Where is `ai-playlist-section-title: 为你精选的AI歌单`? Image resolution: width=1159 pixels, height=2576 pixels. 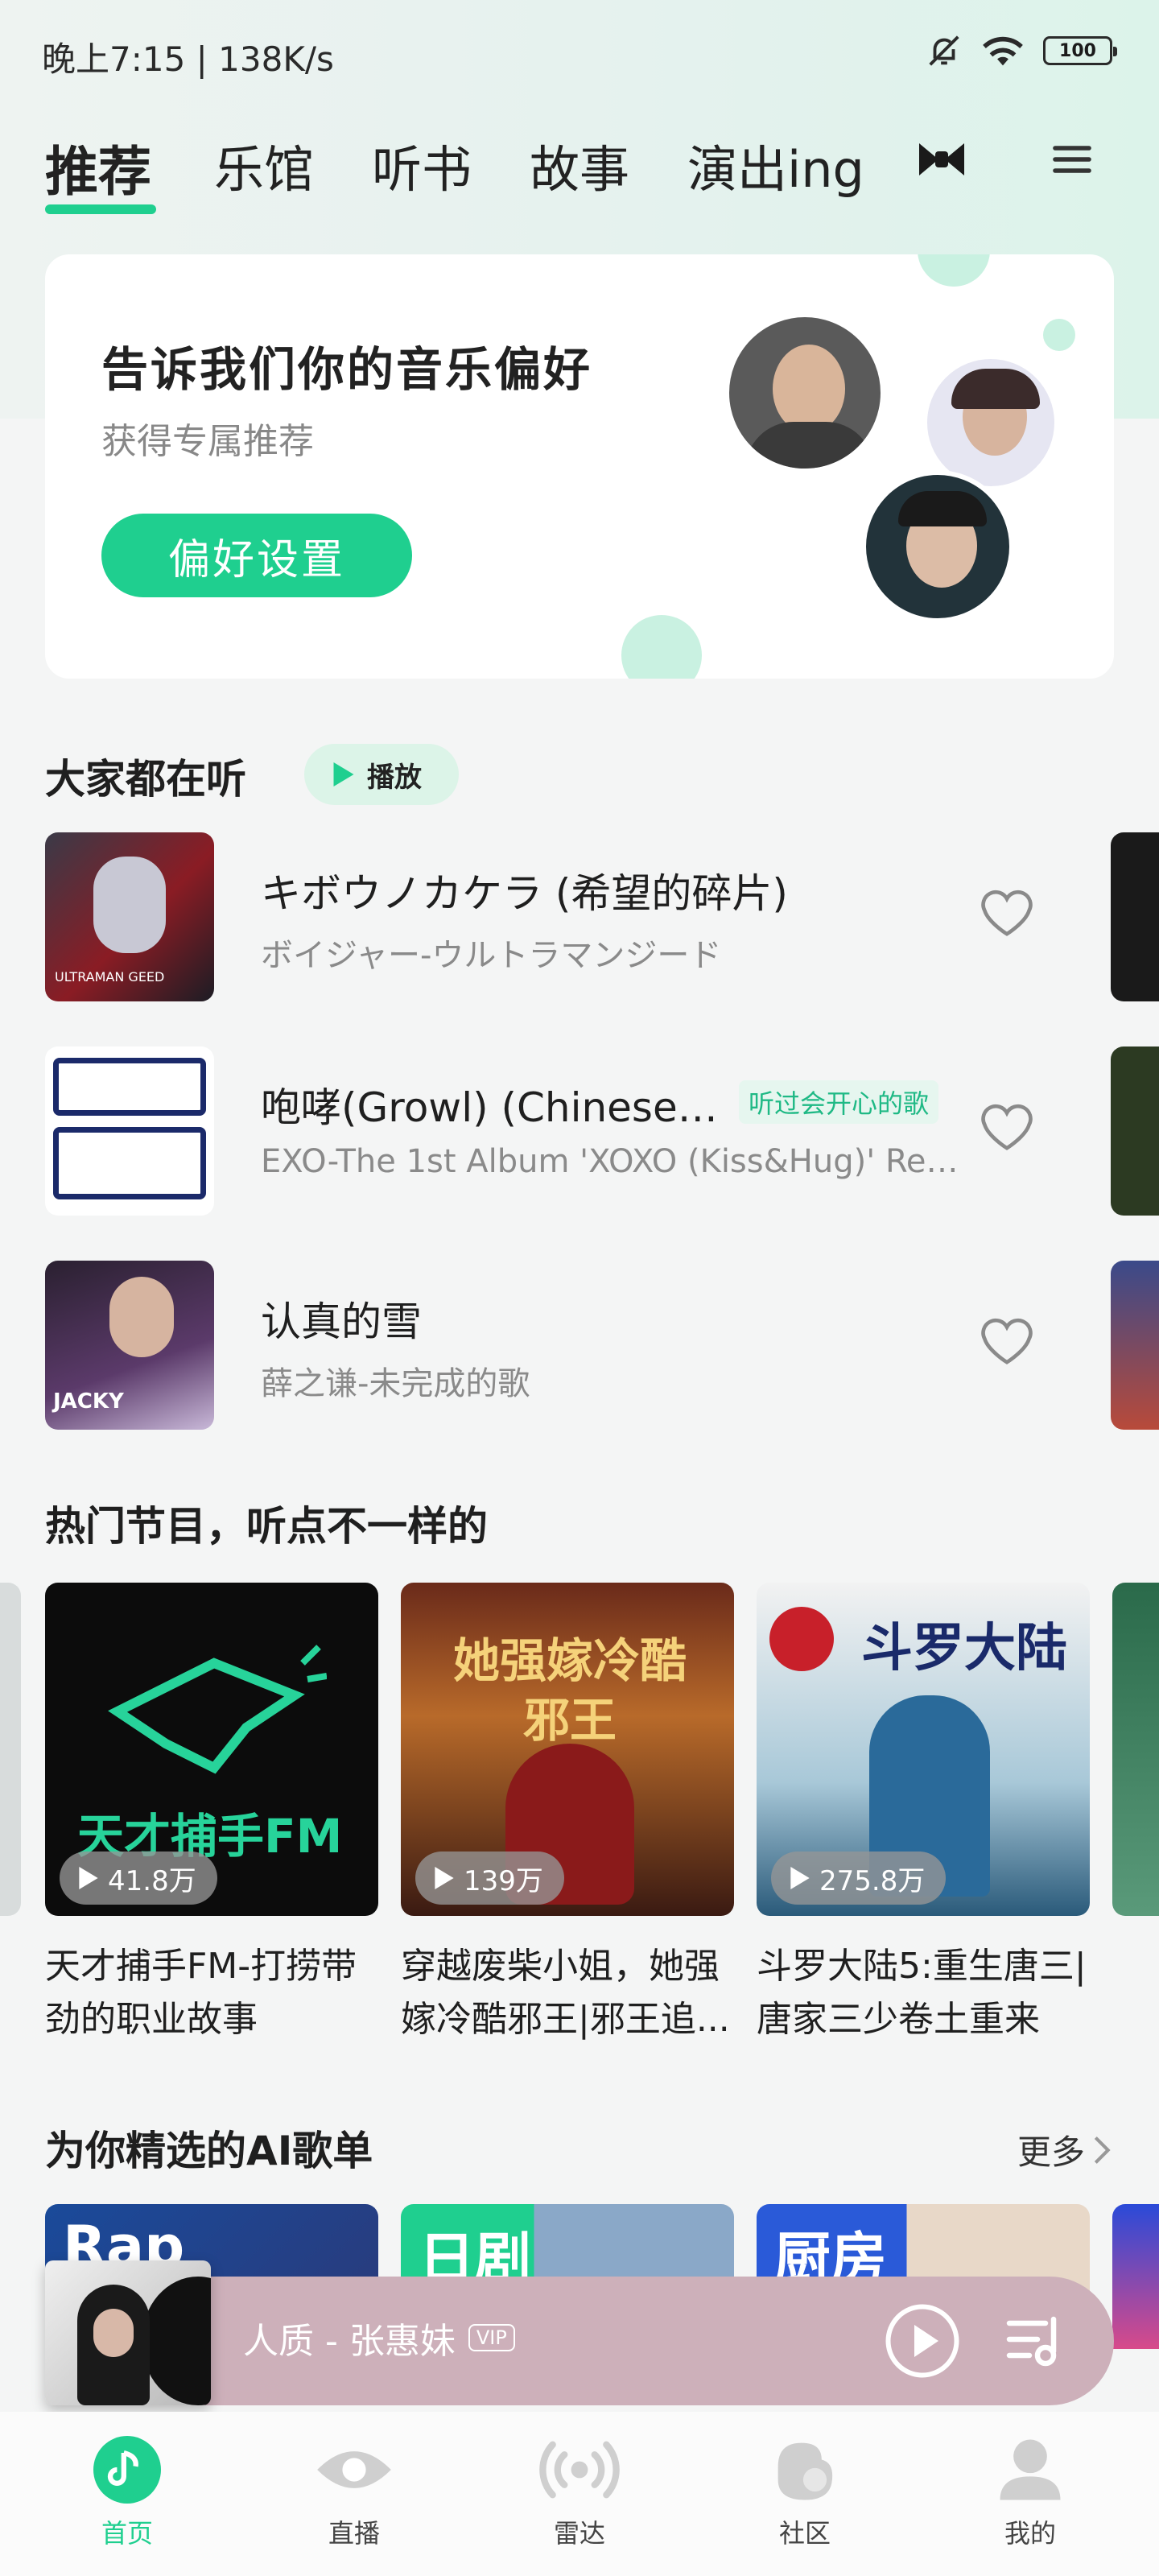
ai-playlist-section-title: 为你精选的AI歌单 is located at coordinates (209, 2151).